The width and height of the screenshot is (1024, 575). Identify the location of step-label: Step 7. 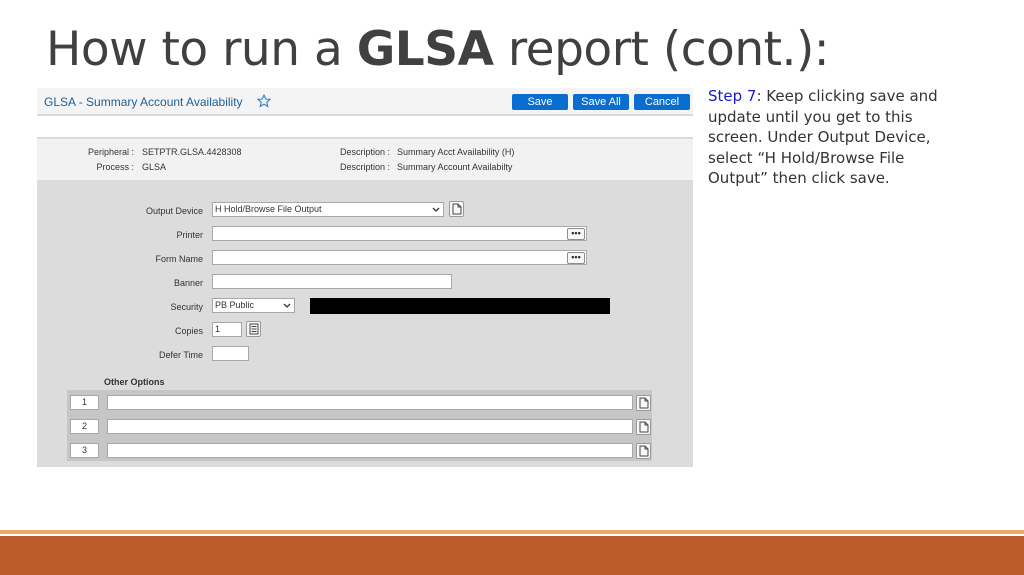
(732, 96).